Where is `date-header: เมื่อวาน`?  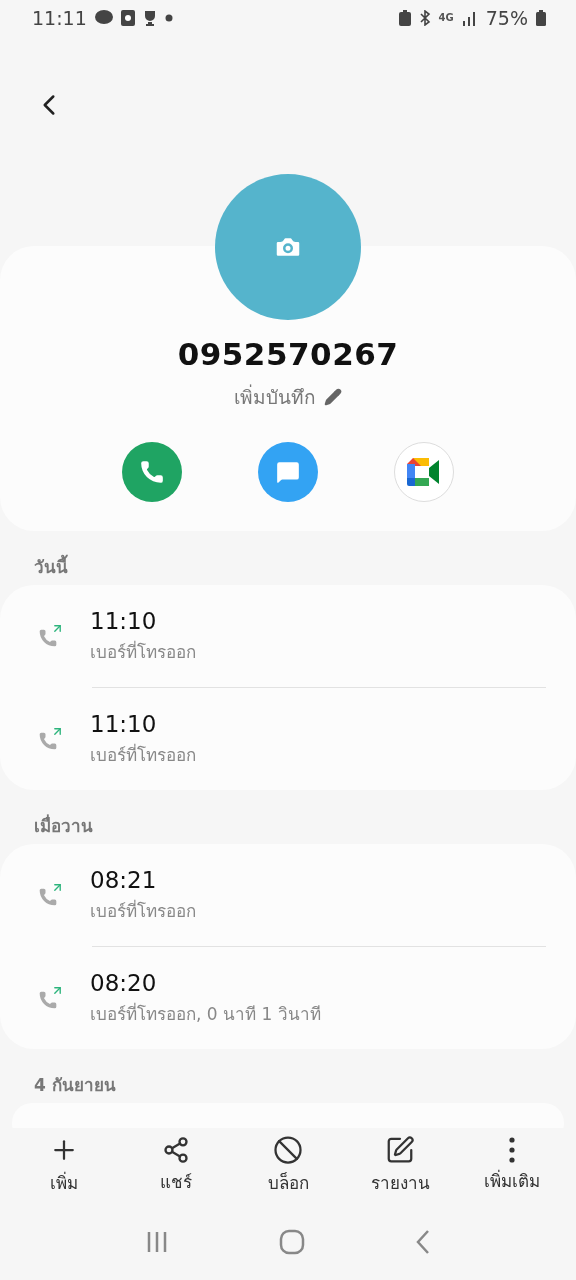
date-header: เมื่อวาน is located at coordinates (63, 825).